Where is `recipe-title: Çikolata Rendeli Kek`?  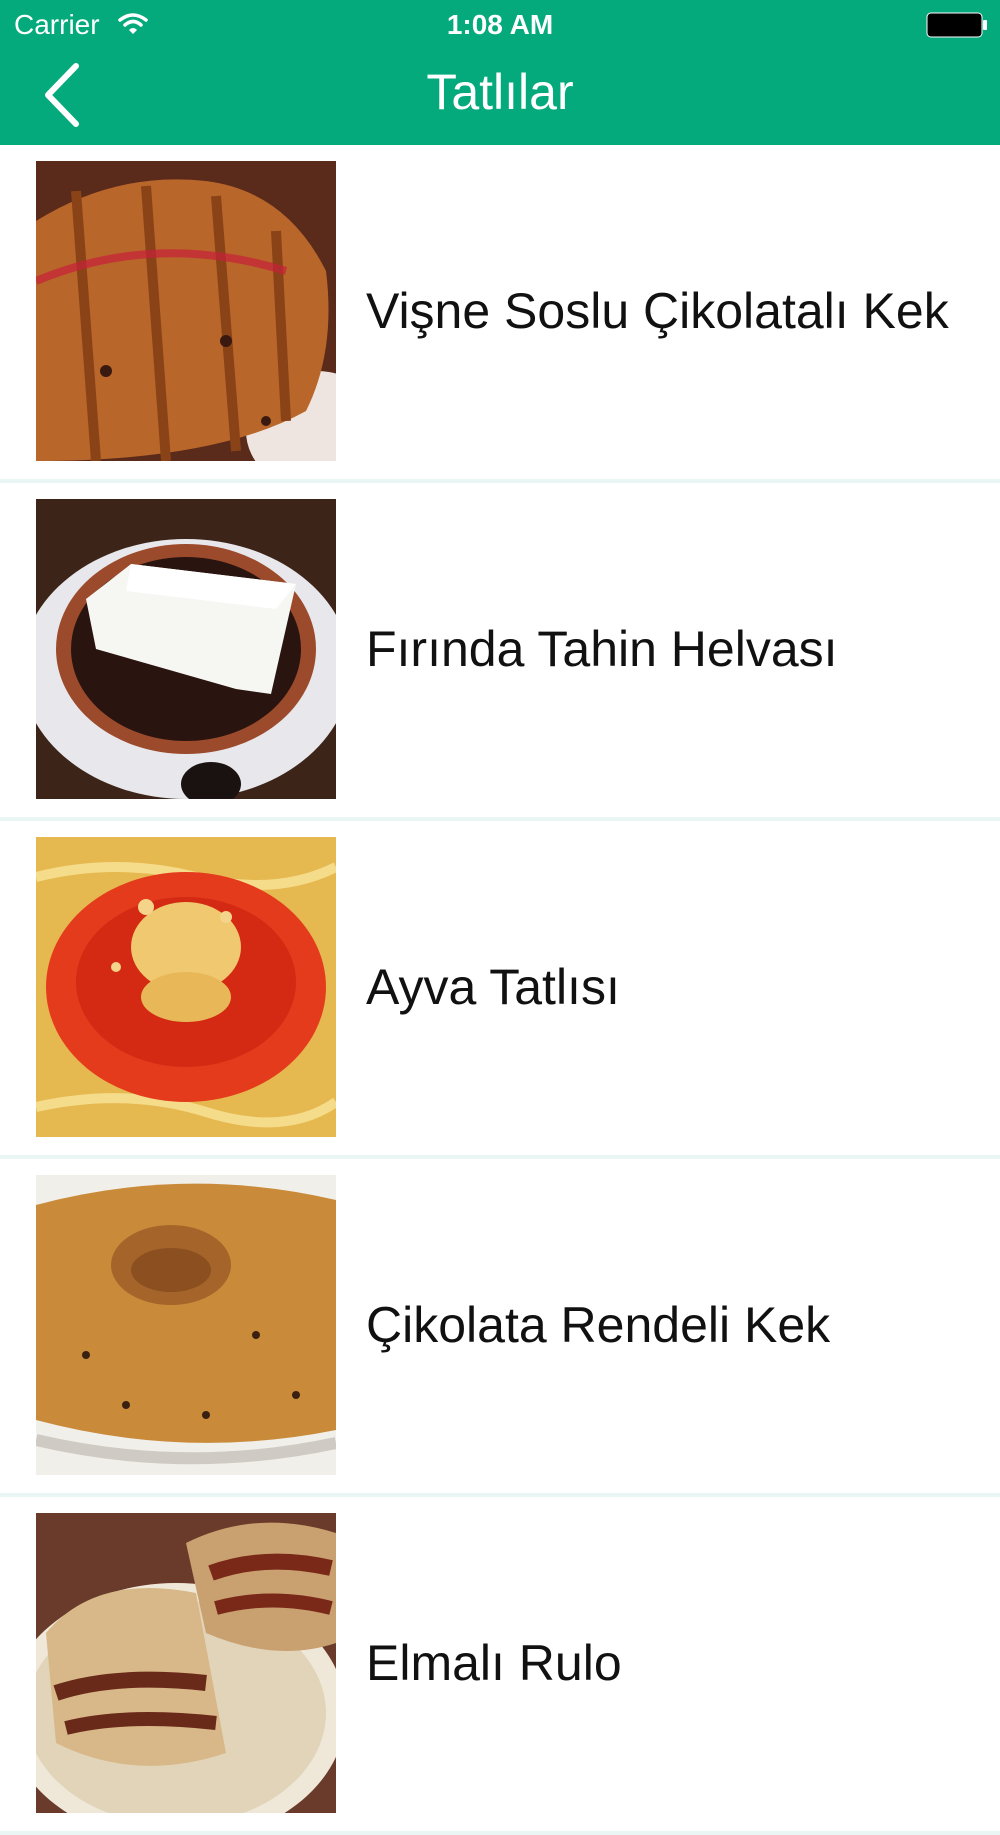
recipe-title: Çikolata Rendeli Kek is located at coordinates (598, 1325).